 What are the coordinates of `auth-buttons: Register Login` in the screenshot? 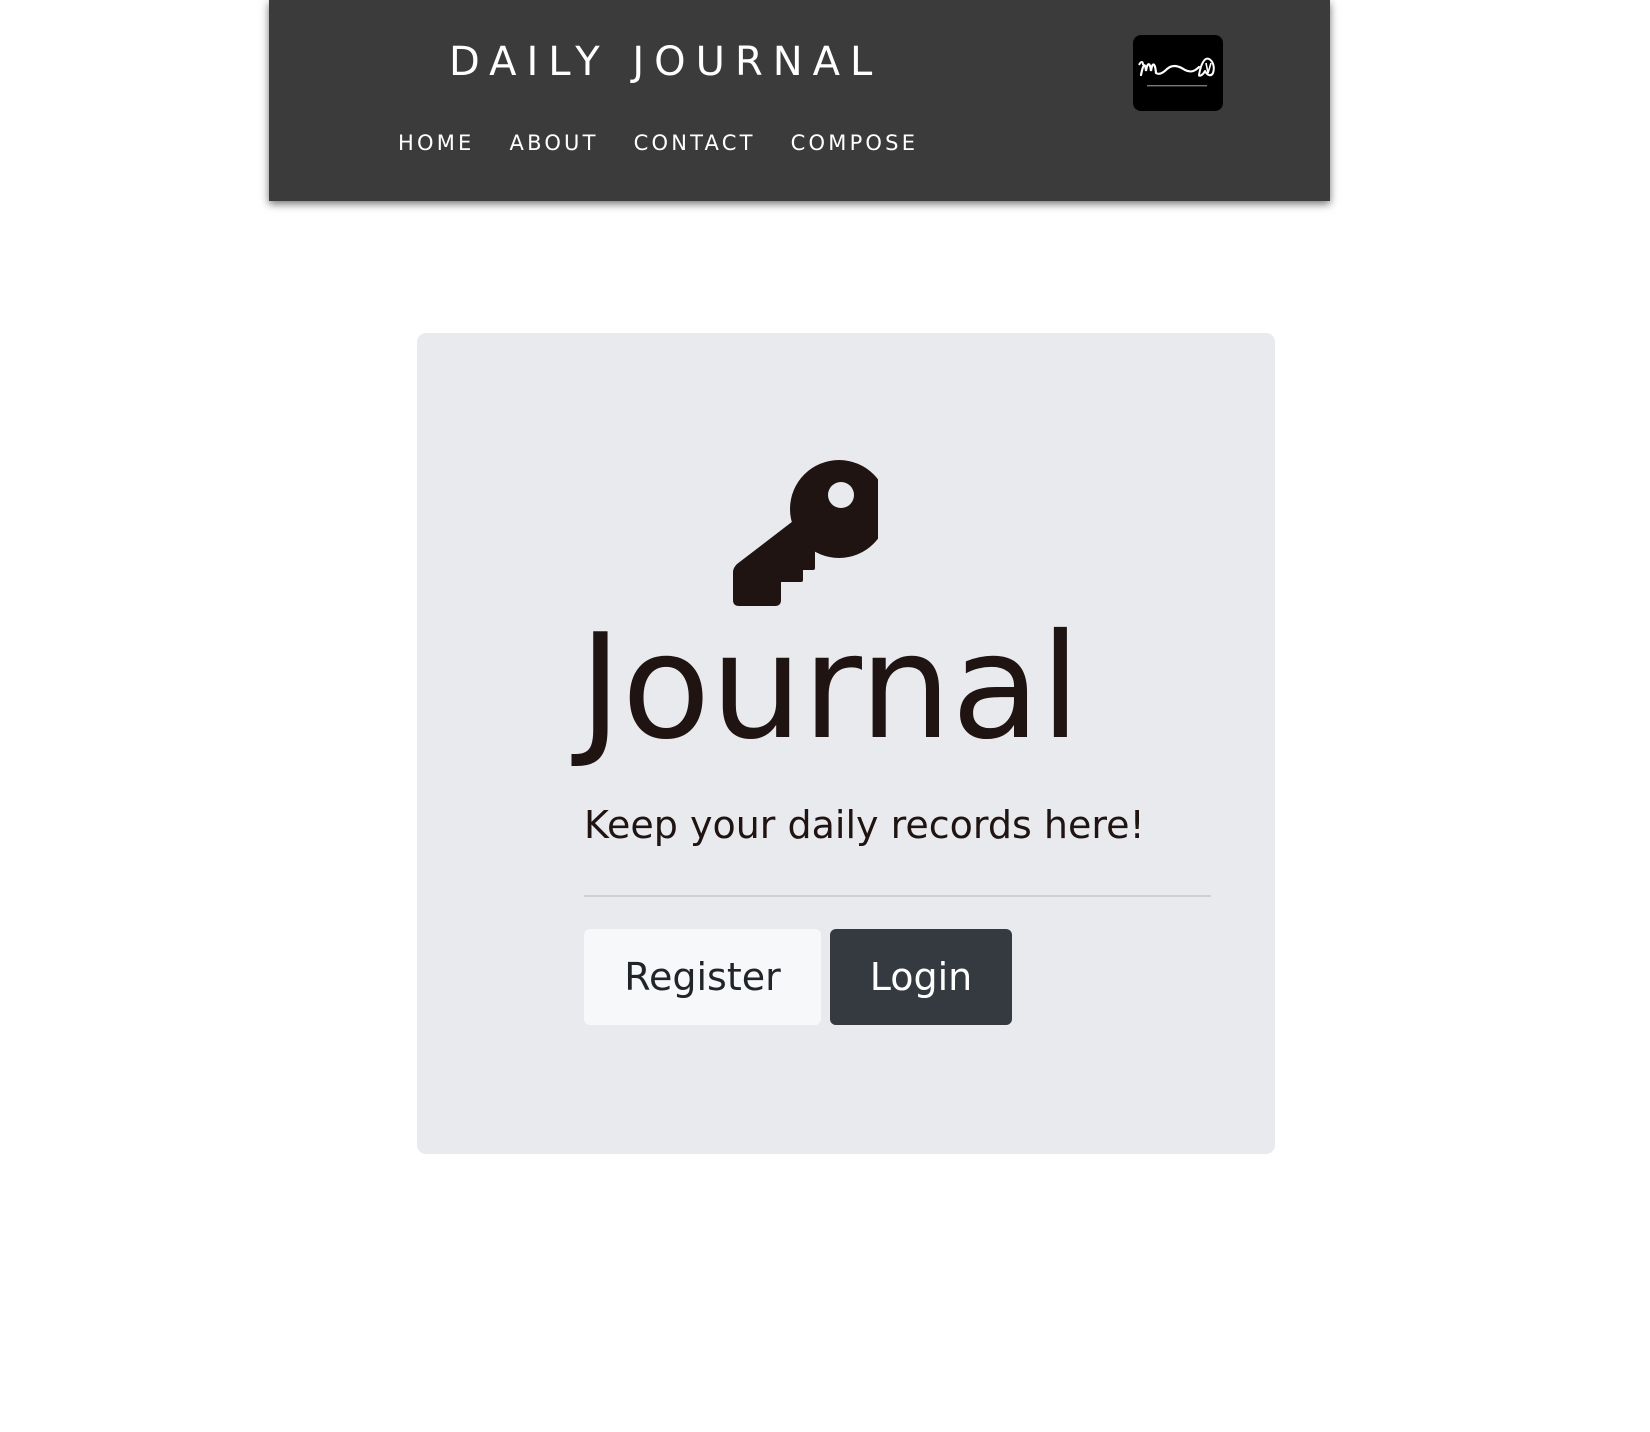 It's located at (798, 977).